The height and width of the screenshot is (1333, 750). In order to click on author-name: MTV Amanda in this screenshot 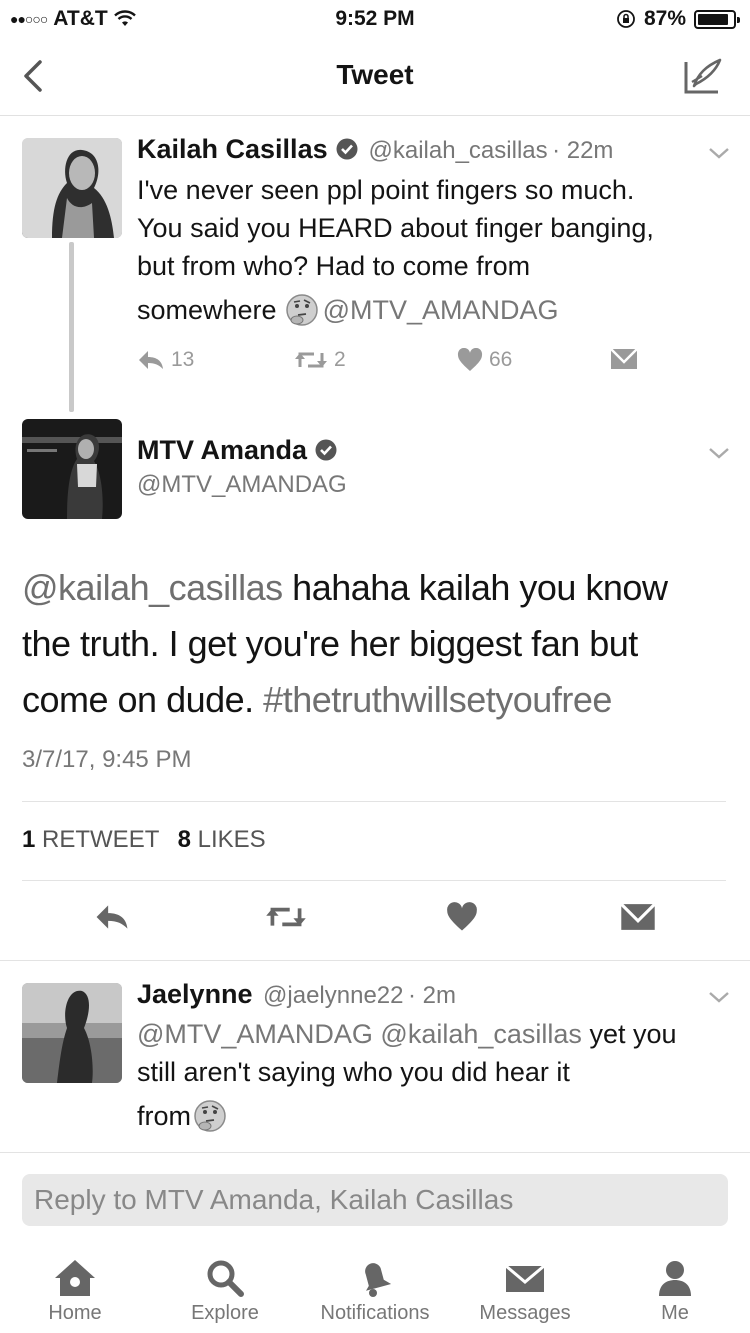, I will do `click(222, 450)`.